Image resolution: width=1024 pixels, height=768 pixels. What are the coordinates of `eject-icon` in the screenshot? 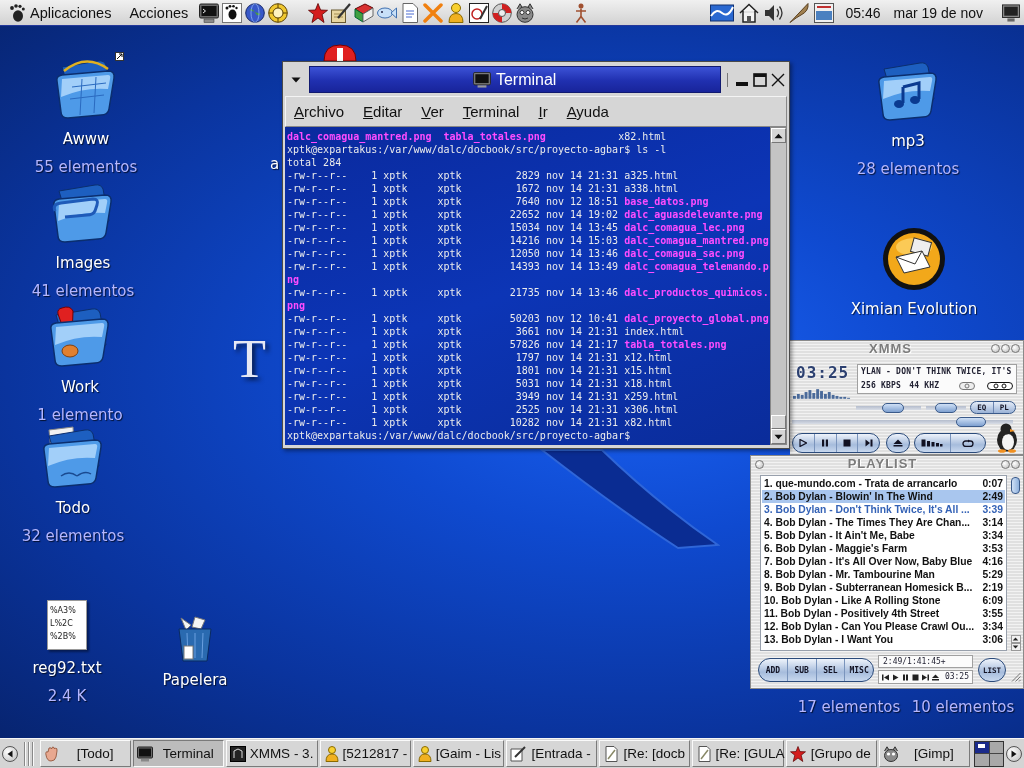 It's located at (935, 677).